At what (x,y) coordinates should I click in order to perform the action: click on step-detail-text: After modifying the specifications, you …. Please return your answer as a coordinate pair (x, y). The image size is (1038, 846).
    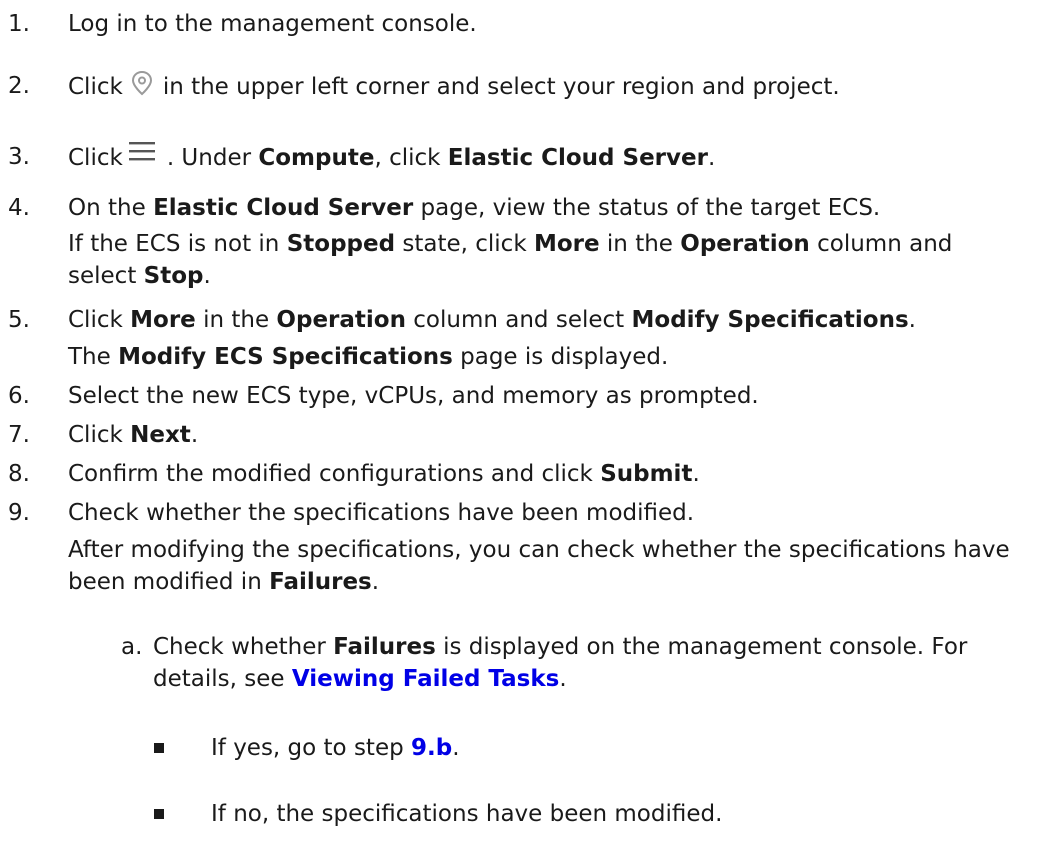
    Looking at the image, I should click on (547, 566).